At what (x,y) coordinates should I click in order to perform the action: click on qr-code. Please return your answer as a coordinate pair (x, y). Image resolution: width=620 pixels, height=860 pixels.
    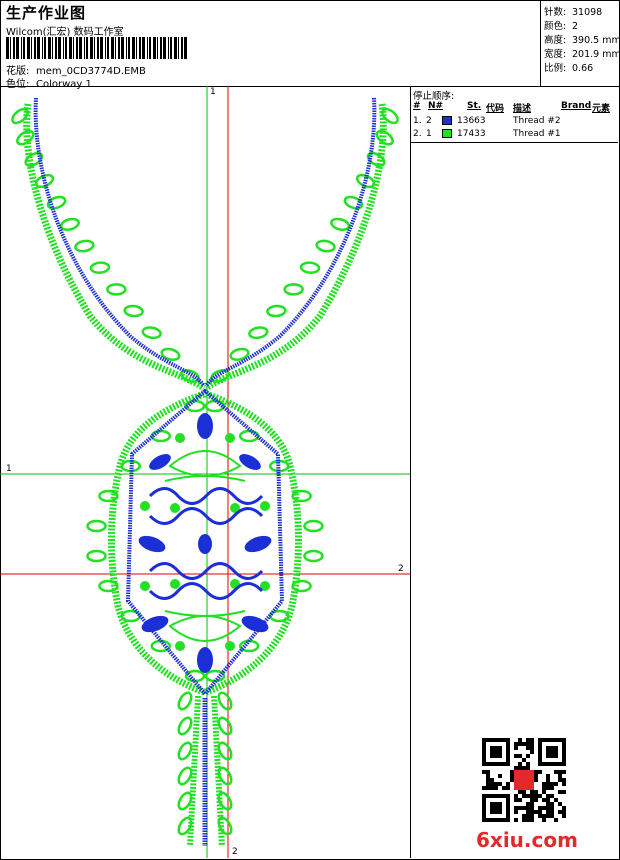
    Looking at the image, I should click on (524, 780).